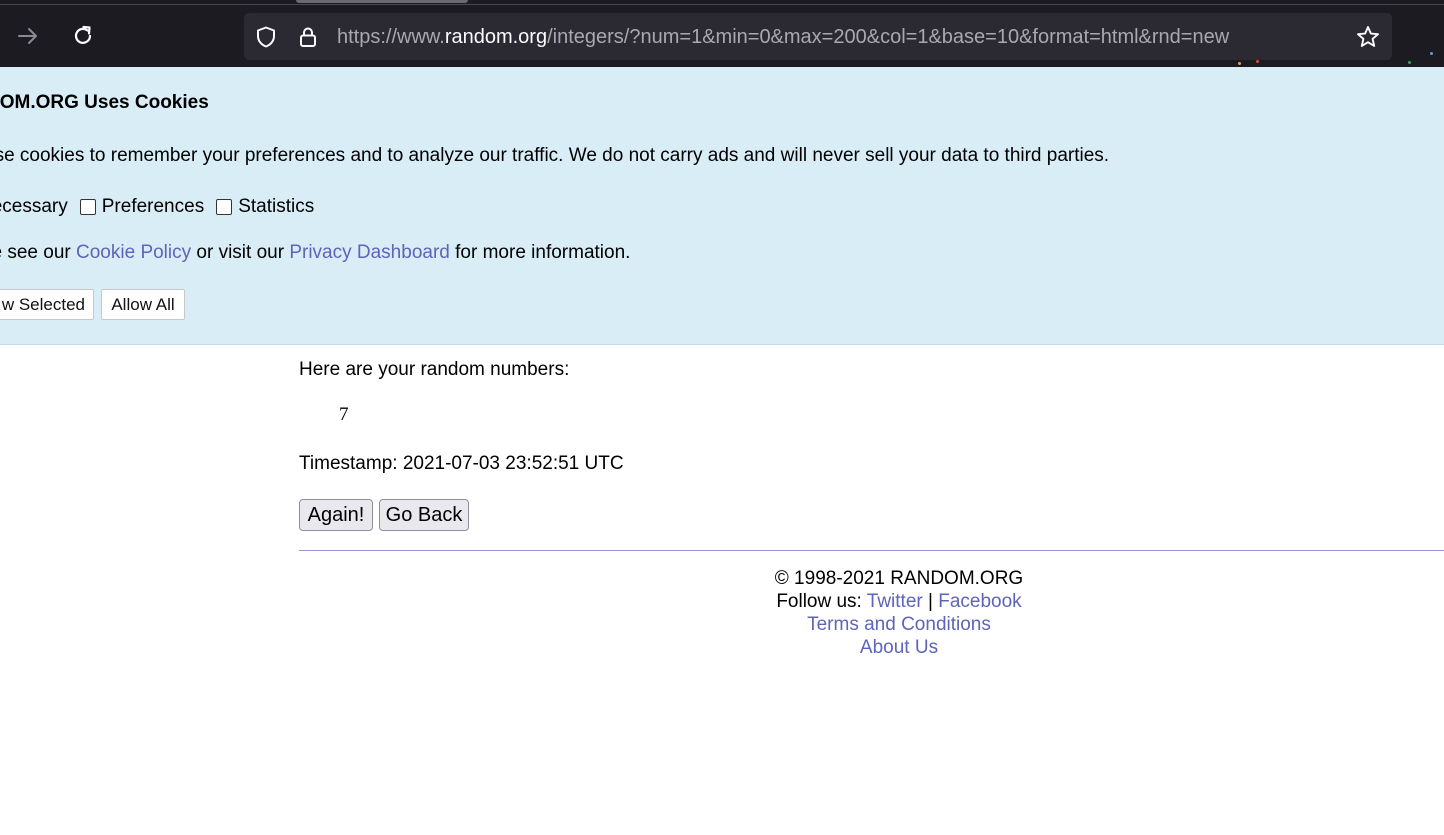  I want to click on info-middle: or visit our, so click(240, 252).